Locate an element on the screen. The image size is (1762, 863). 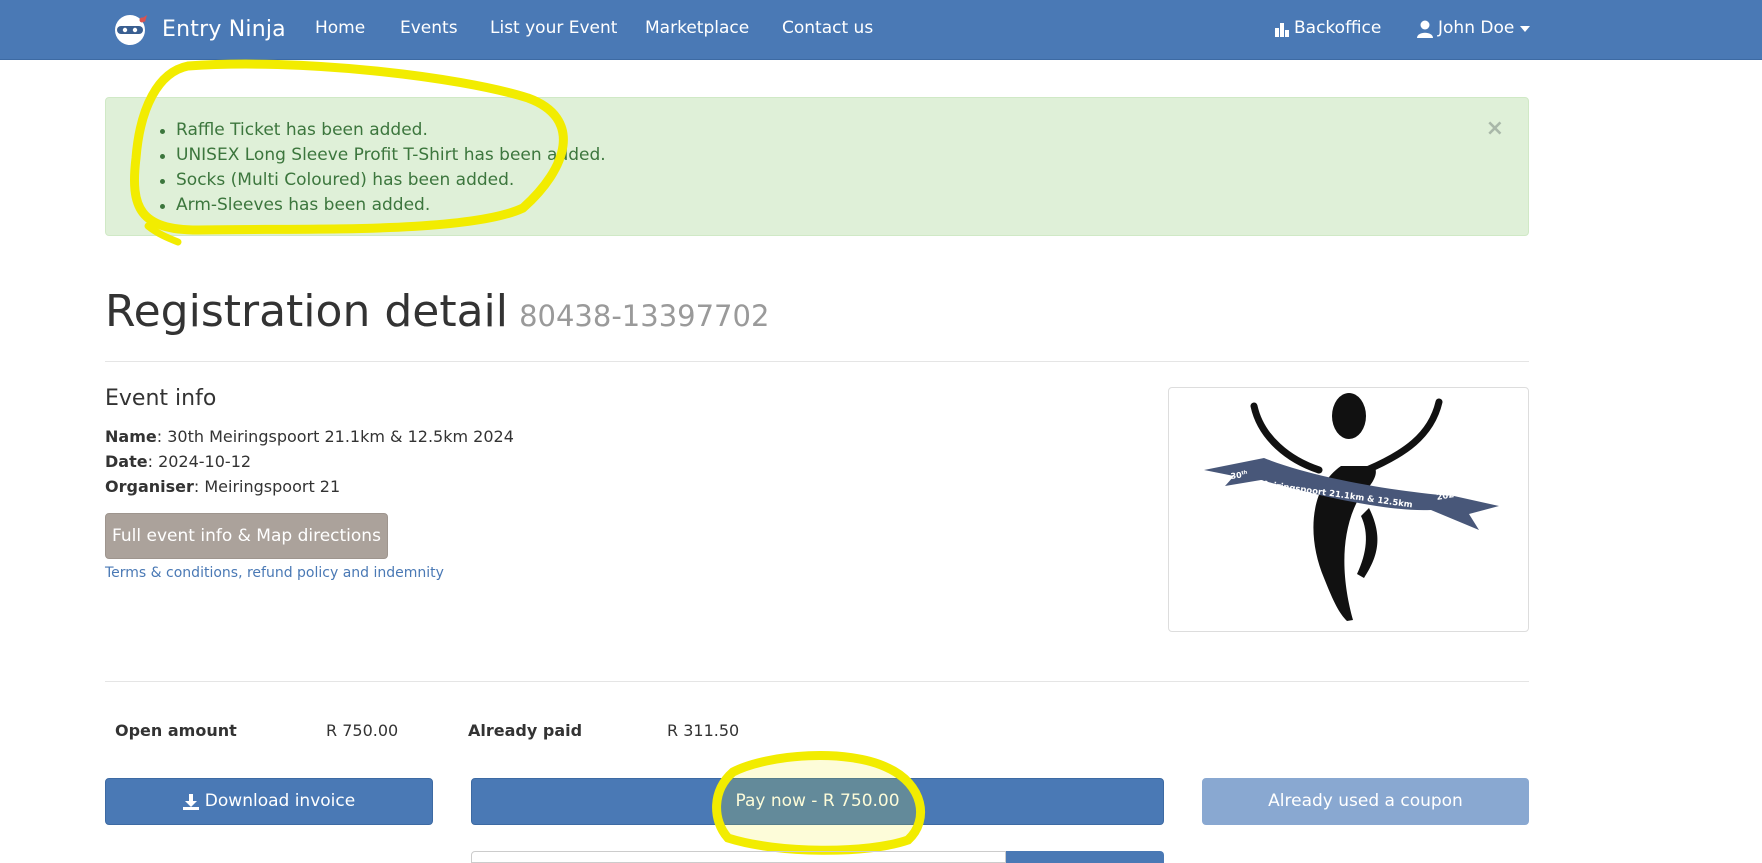
nav-home: Home is located at coordinates (340, 28).